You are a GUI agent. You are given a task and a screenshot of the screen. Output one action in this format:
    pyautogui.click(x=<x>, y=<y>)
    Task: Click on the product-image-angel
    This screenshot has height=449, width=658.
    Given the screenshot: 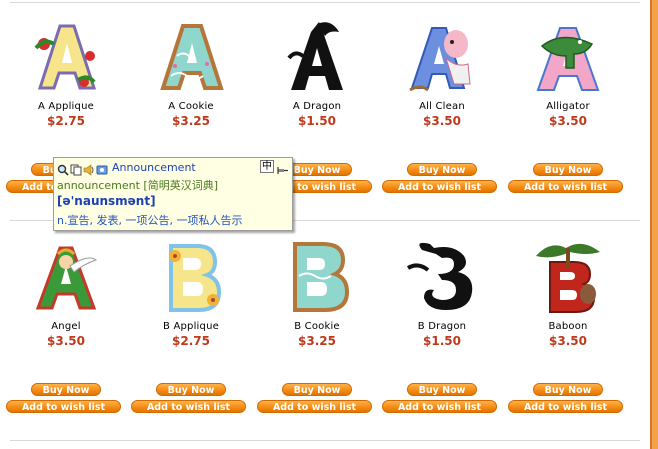 What is the action you would take?
    pyautogui.click(x=66, y=277)
    